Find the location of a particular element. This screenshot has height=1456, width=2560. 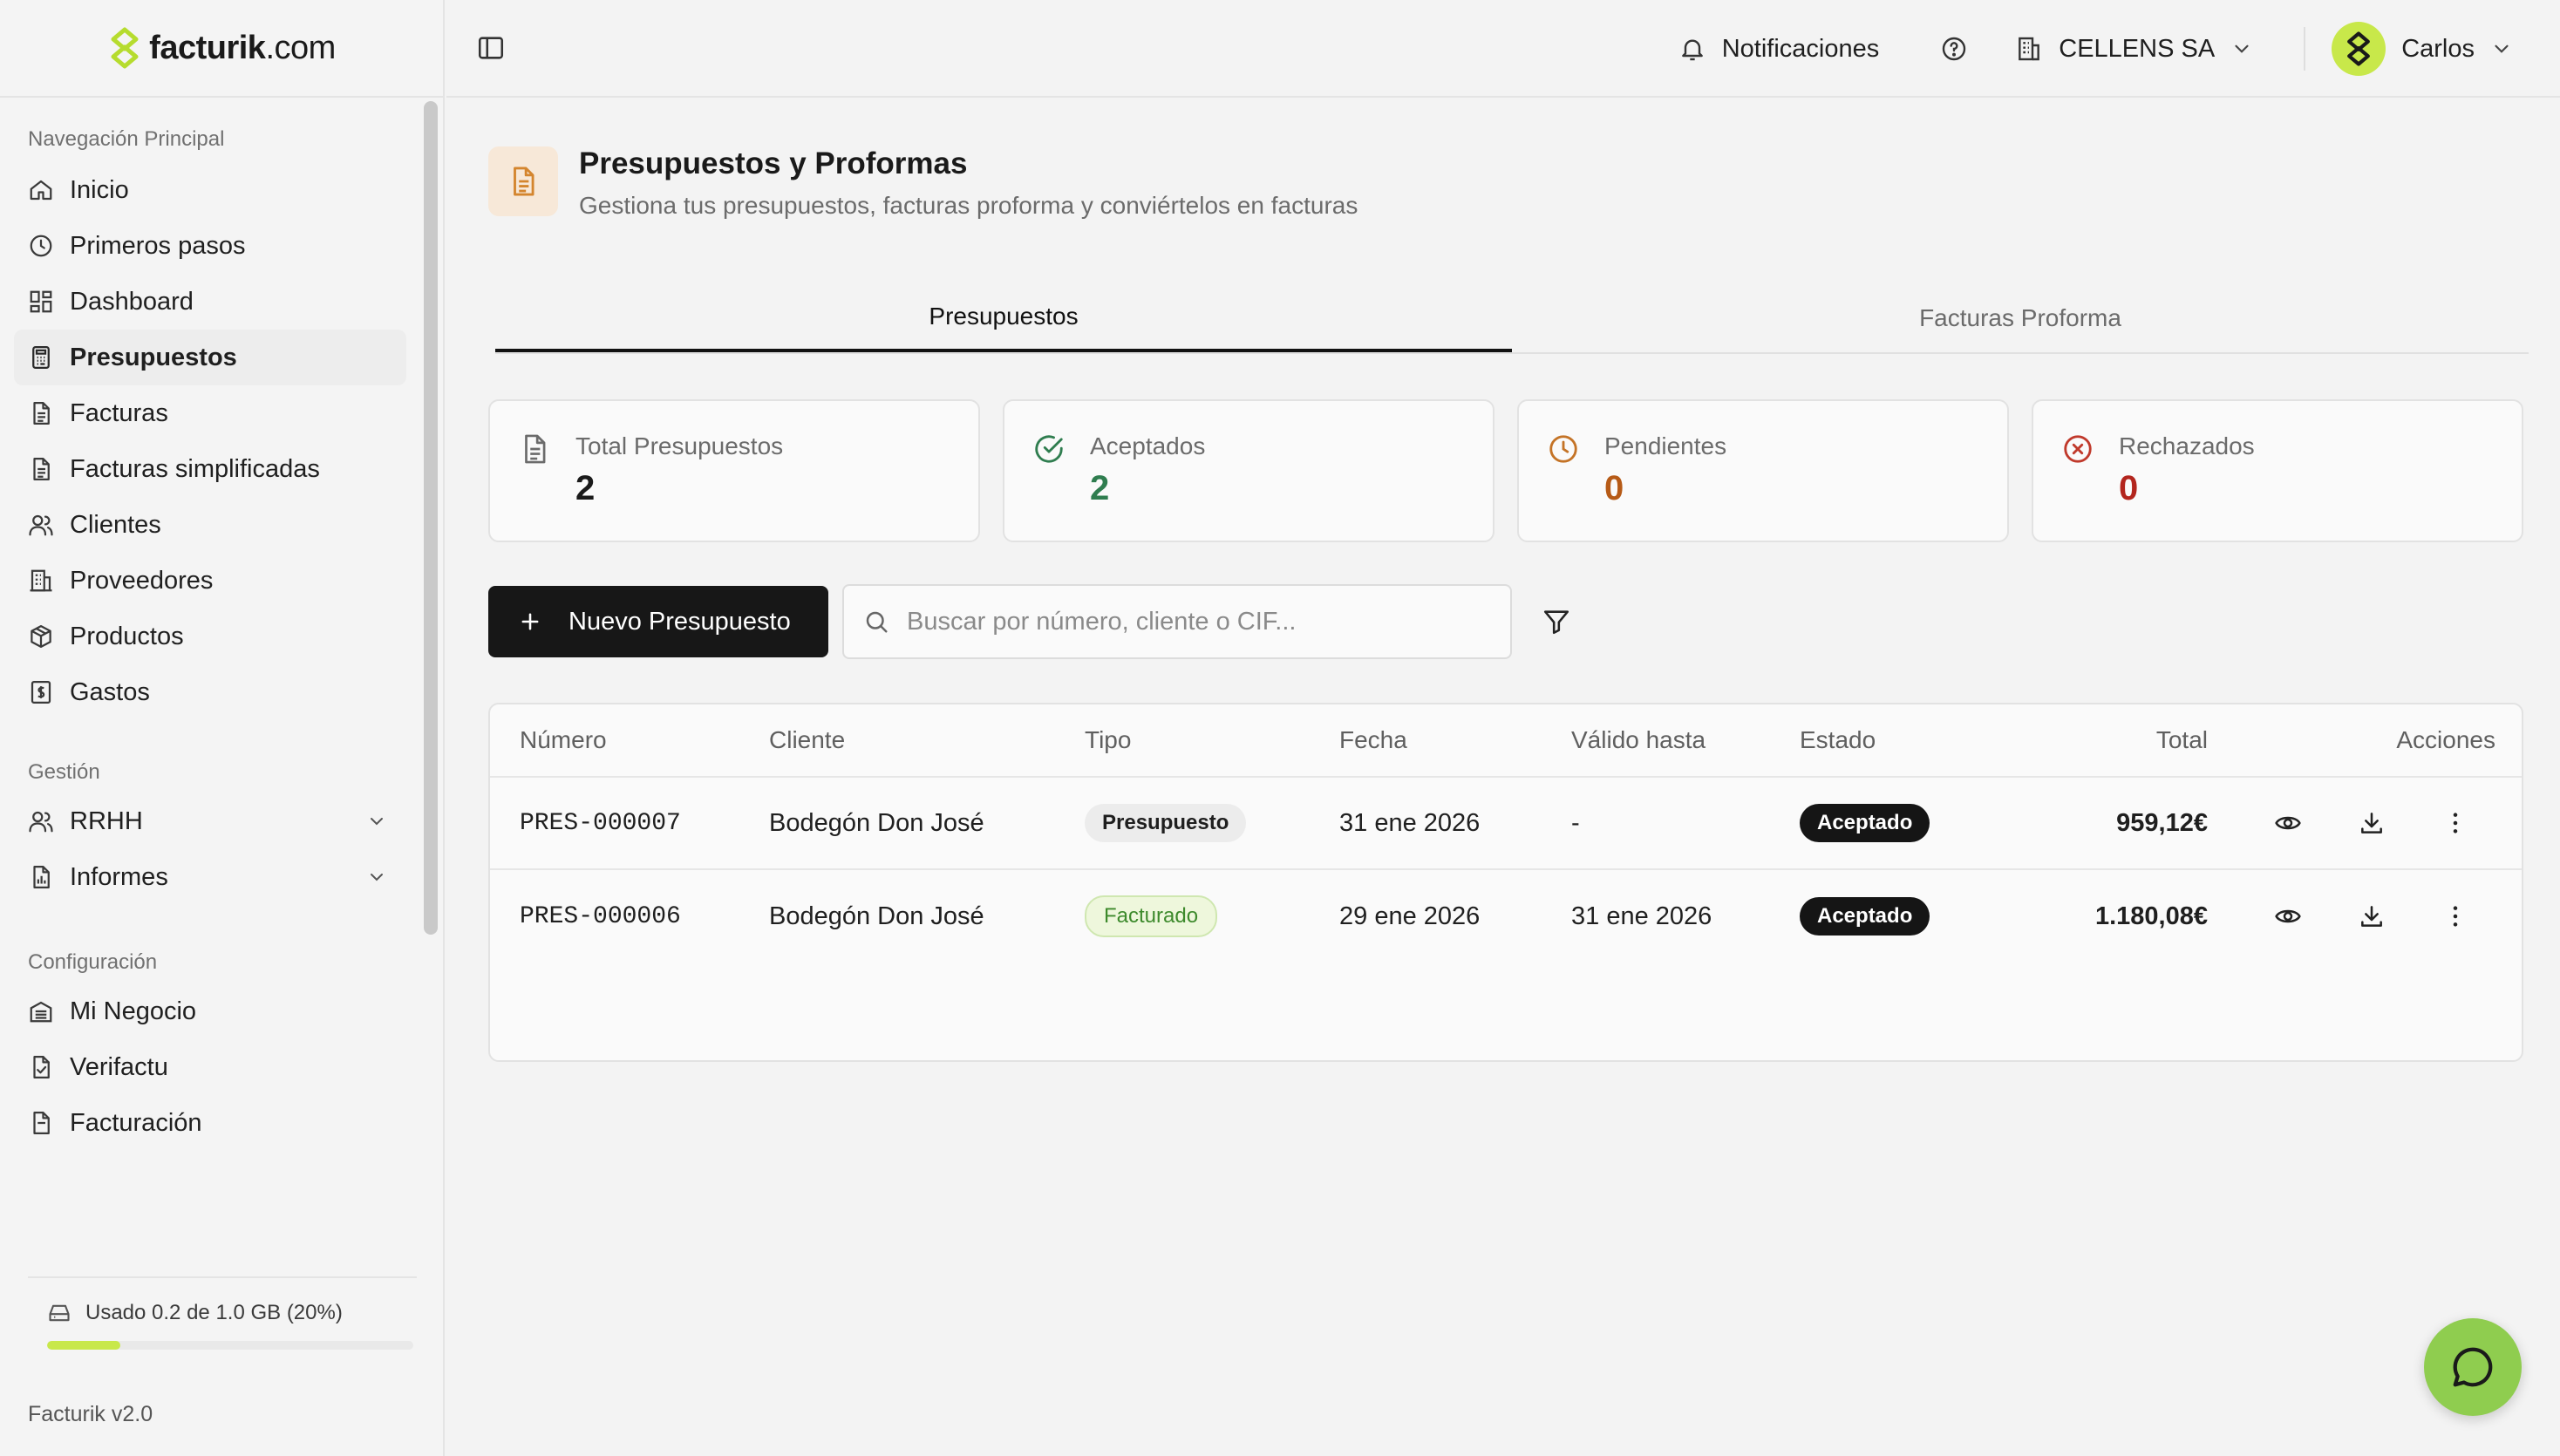

sidebar-item-label: Mi Negocio is located at coordinates (134, 1011).